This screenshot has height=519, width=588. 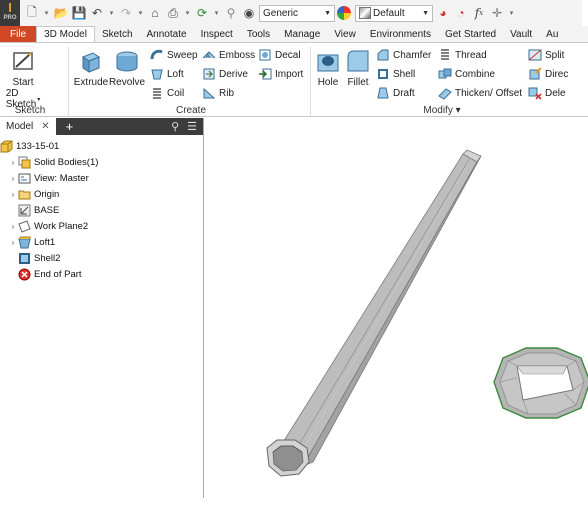 What do you see at coordinates (101, 226) in the screenshot?
I see `tree-item-work-plane2: › Work Plane2` at bounding box center [101, 226].